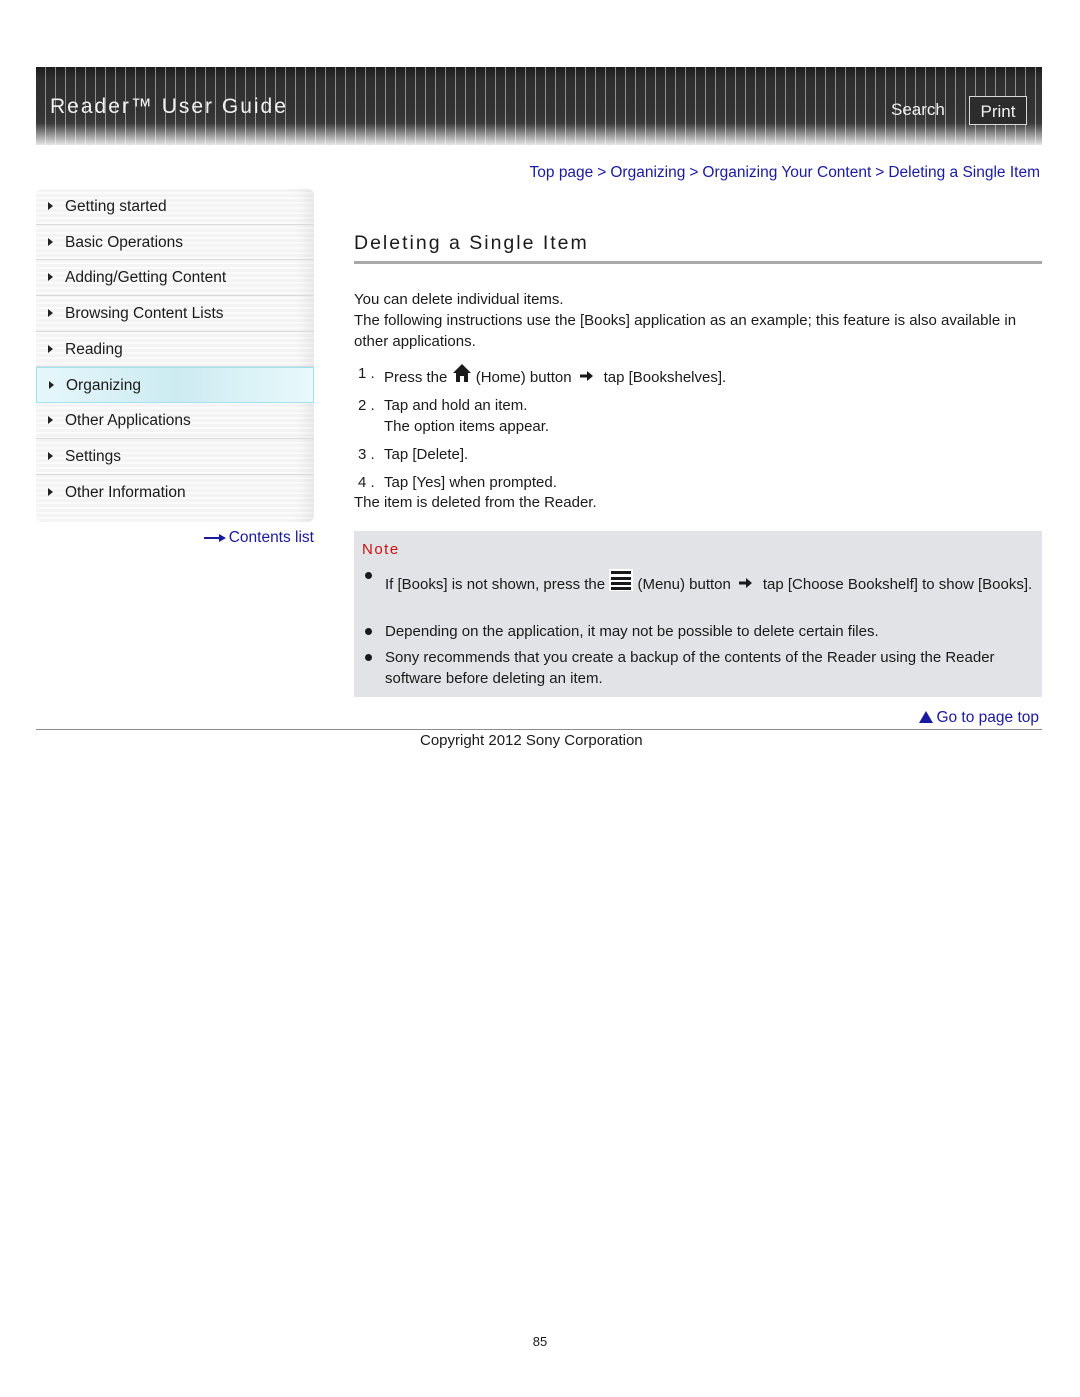 The width and height of the screenshot is (1080, 1397). I want to click on sidebar-item-label: Other Applications, so click(128, 421).